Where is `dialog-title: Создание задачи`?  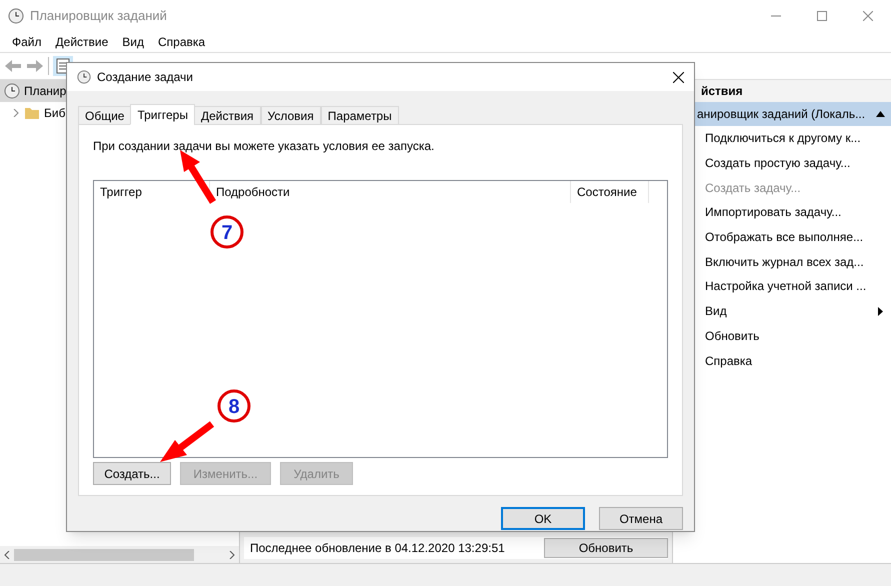 dialog-title: Создание задачи is located at coordinates (145, 77).